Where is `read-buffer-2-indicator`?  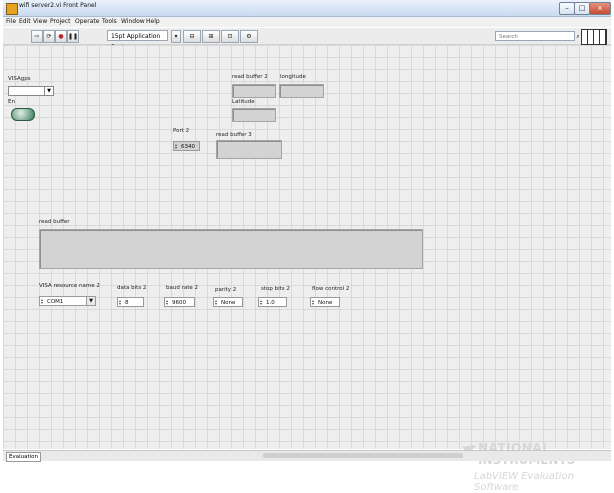
read-buffer-2-indicator is located at coordinates (254, 91).